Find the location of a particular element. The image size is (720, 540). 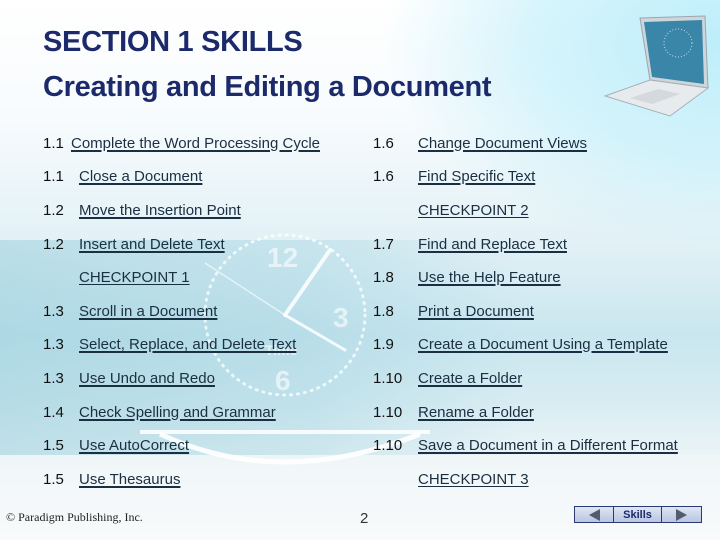

skill-link: Find Specific Text is located at coordinates (476, 177).